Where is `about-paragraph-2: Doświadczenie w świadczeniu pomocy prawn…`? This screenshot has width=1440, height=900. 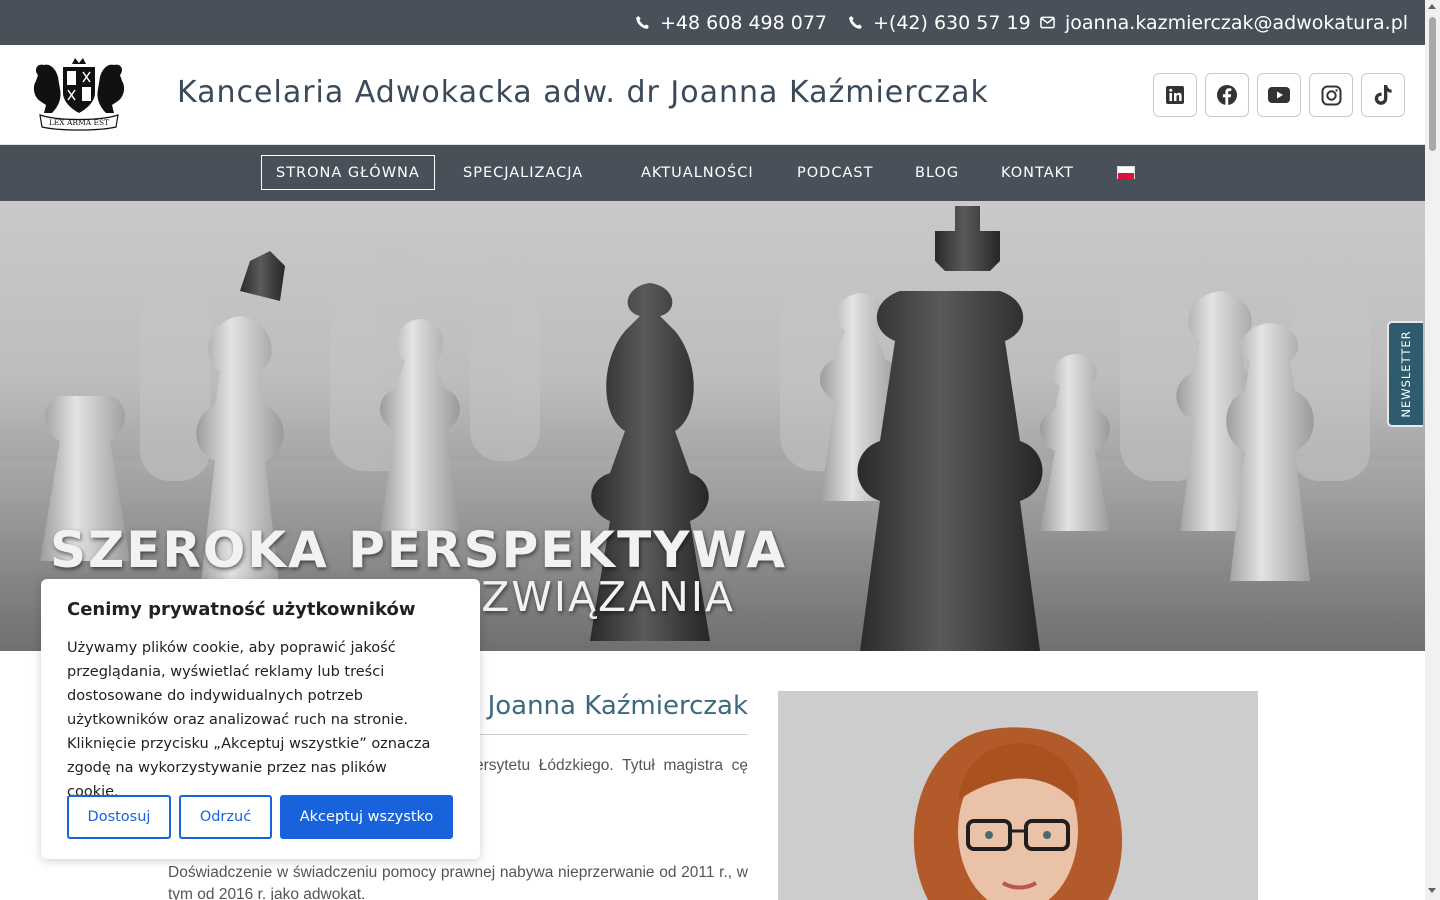 about-paragraph-2: Doświadczenie w świadczeniu pomocy prawn… is located at coordinates (458, 882).